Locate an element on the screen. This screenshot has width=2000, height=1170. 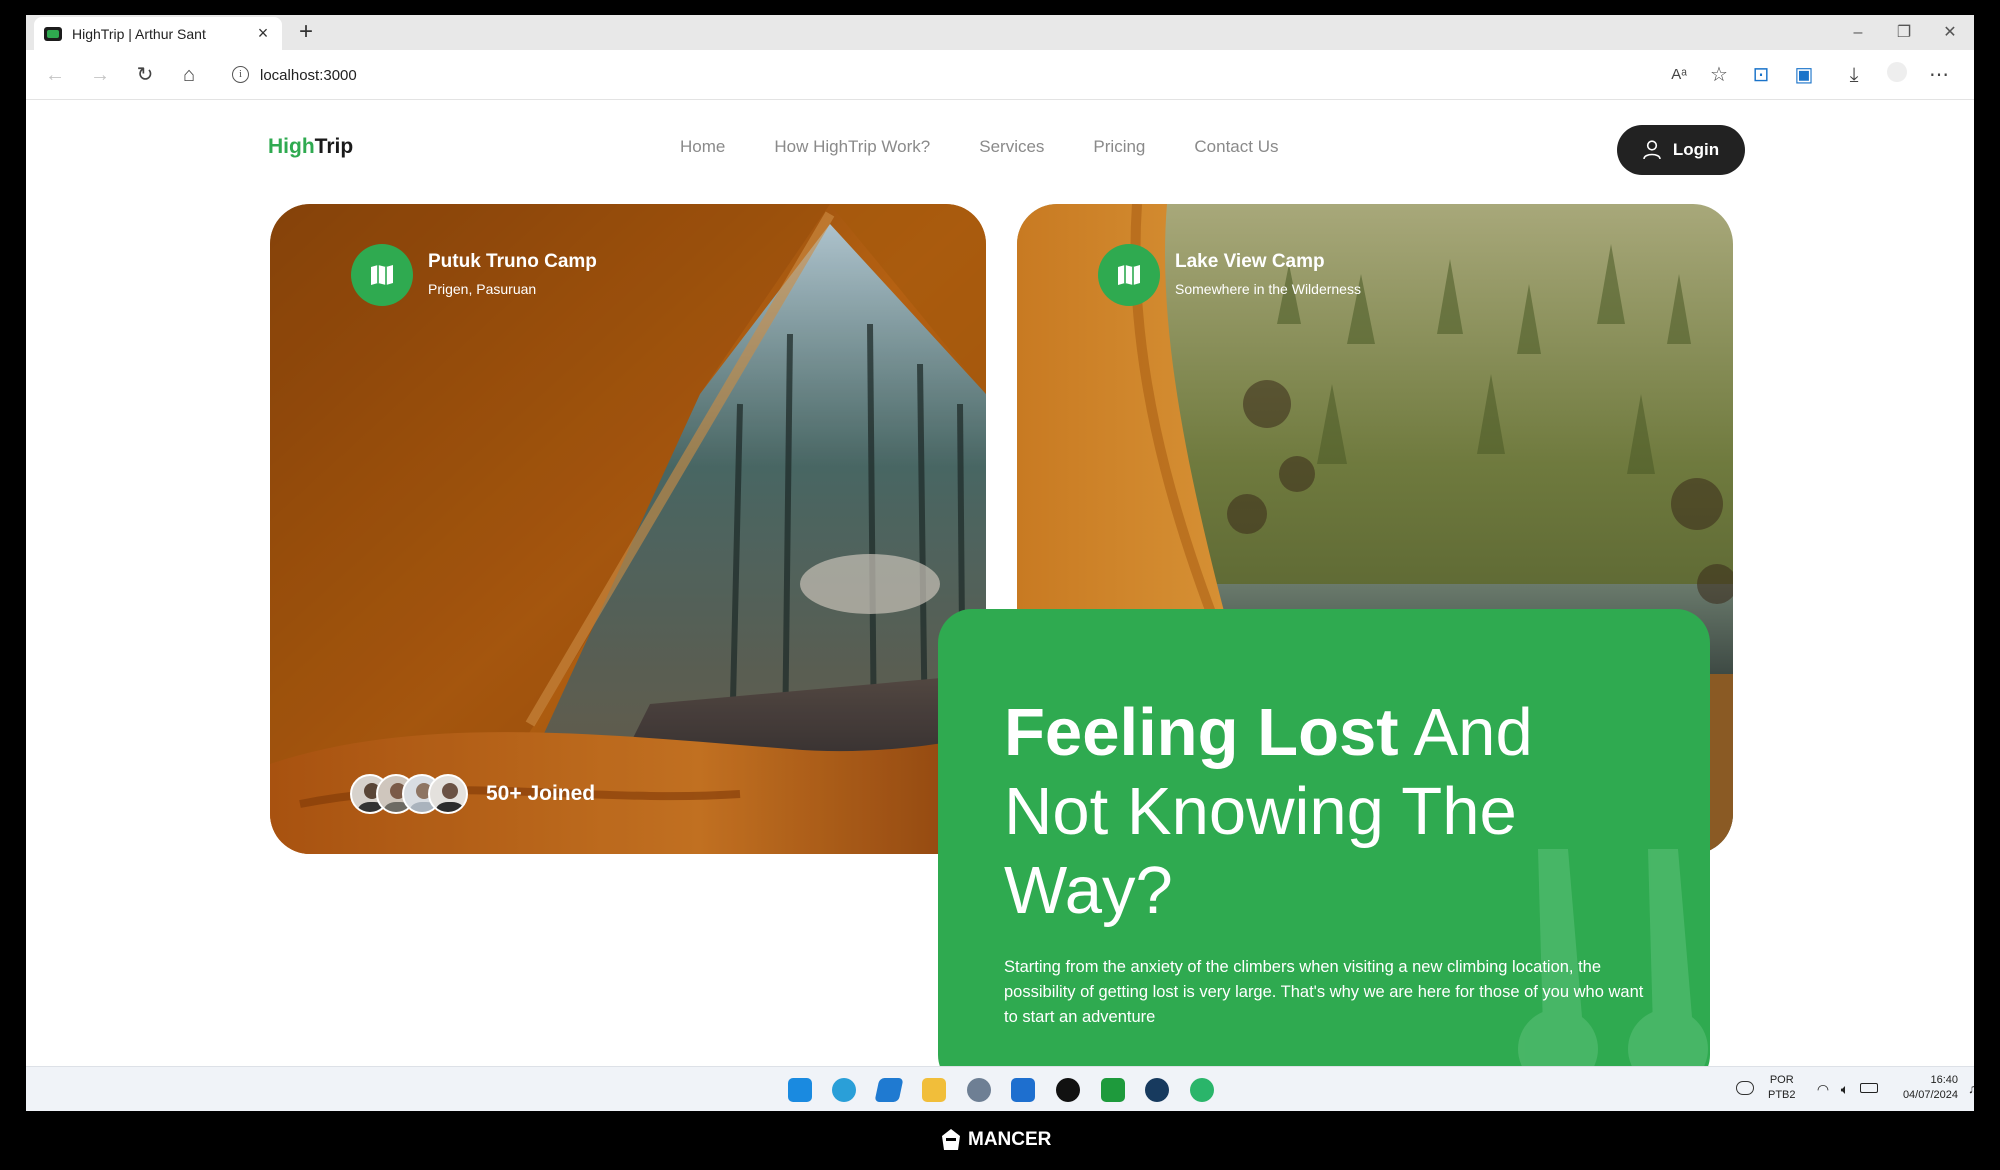
browser-toolbar: ← → ↻ ⌂ i localhost:3000 Aᵃ ☆ ⊡ ▣ ⤓ ⋯ is located at coordinates (1000, 75).